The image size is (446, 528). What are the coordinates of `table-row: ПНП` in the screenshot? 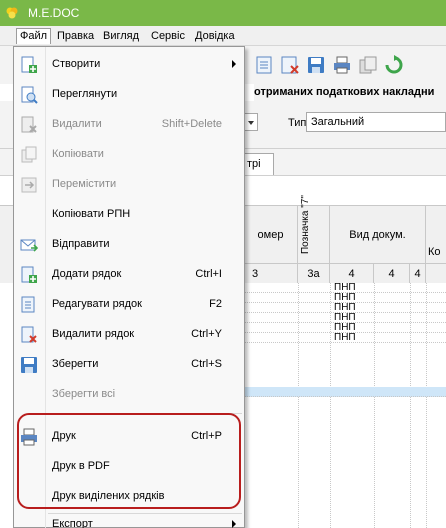 It's located at (345, 338).